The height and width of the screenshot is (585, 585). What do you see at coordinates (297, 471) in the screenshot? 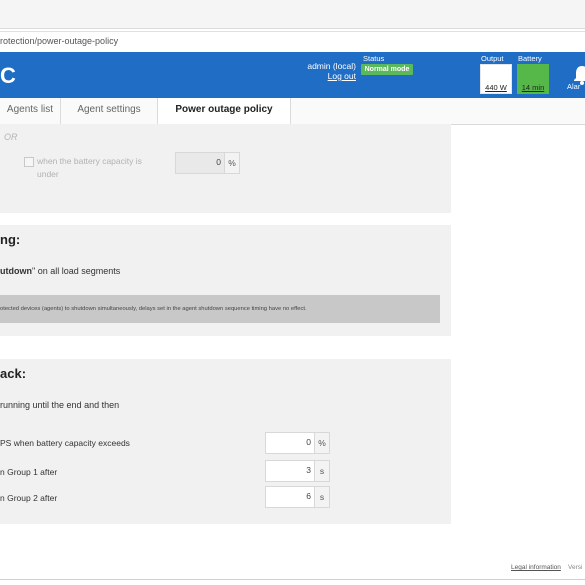
I see `group1-delay-input: 3 s` at bounding box center [297, 471].